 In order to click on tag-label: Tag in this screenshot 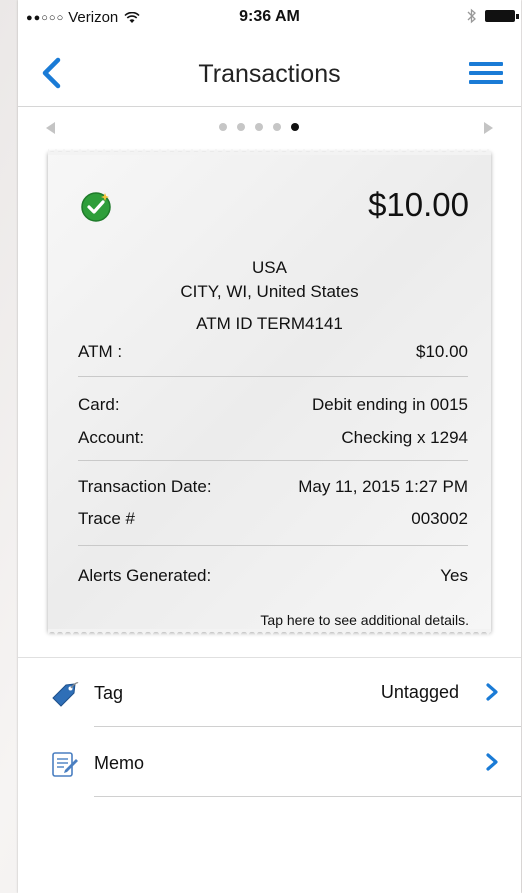, I will do `click(109, 693)`.